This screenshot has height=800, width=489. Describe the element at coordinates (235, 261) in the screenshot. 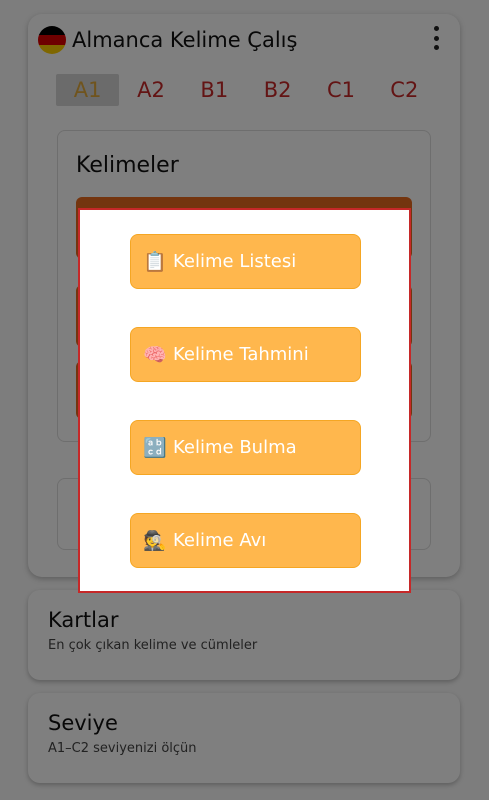

I see `word-list-label: Kelime Listesi` at that location.